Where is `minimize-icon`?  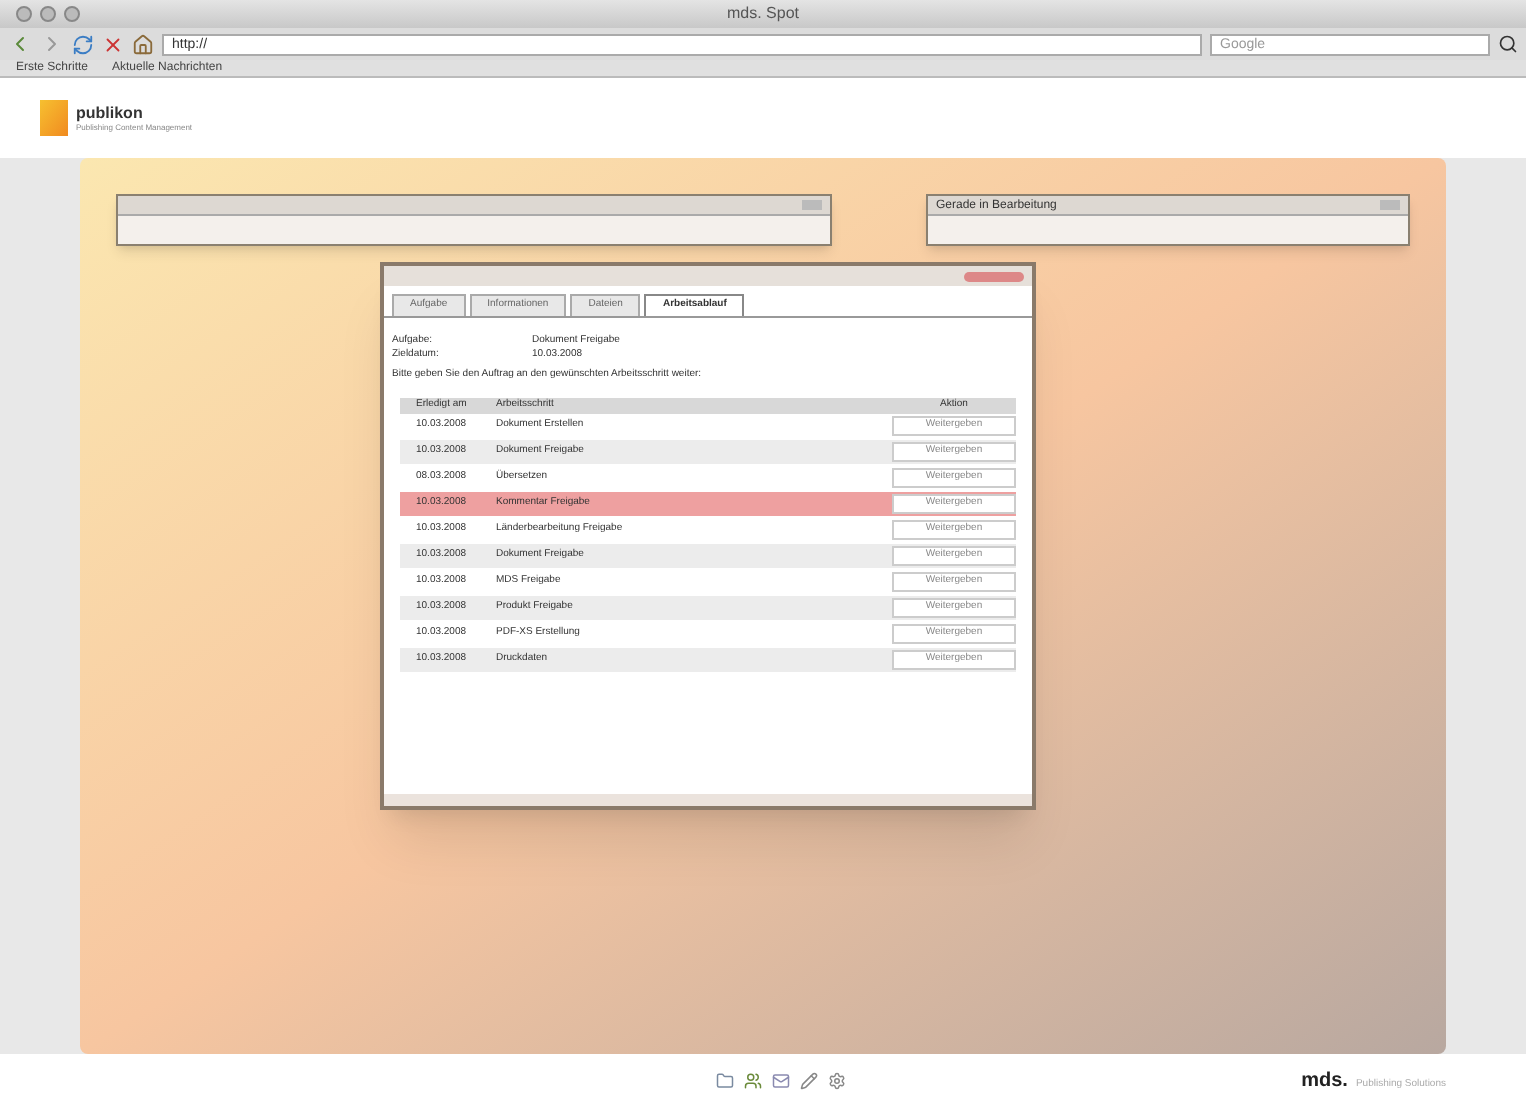
minimize-icon is located at coordinates (48, 14).